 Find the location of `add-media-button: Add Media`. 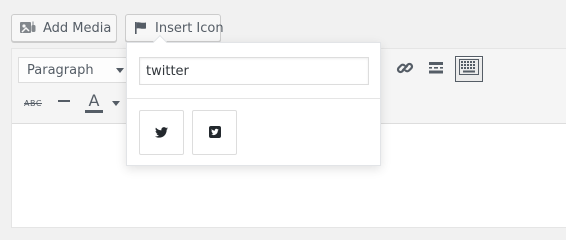

add-media-button: Add Media is located at coordinates (64, 28).